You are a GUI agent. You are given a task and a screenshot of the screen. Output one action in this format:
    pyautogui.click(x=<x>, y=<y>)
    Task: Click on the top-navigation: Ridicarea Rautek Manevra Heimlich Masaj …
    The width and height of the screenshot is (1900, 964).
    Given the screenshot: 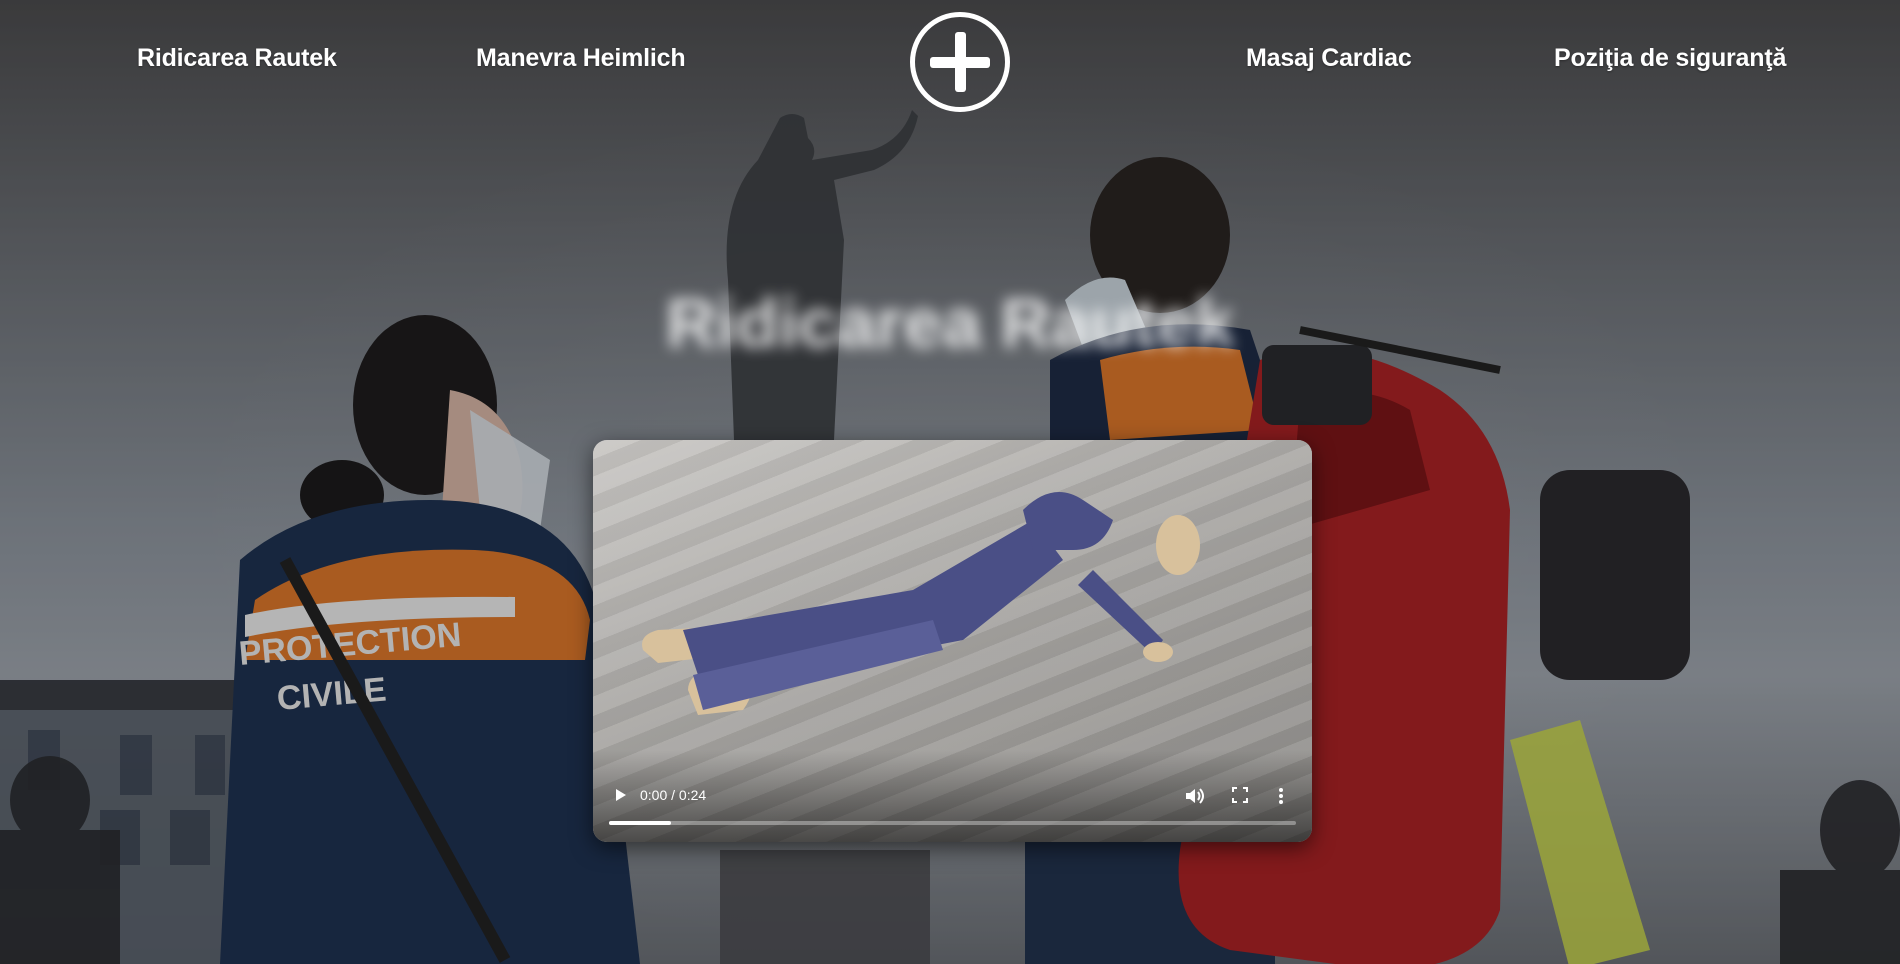 What is the action you would take?
    pyautogui.click(x=950, y=62)
    